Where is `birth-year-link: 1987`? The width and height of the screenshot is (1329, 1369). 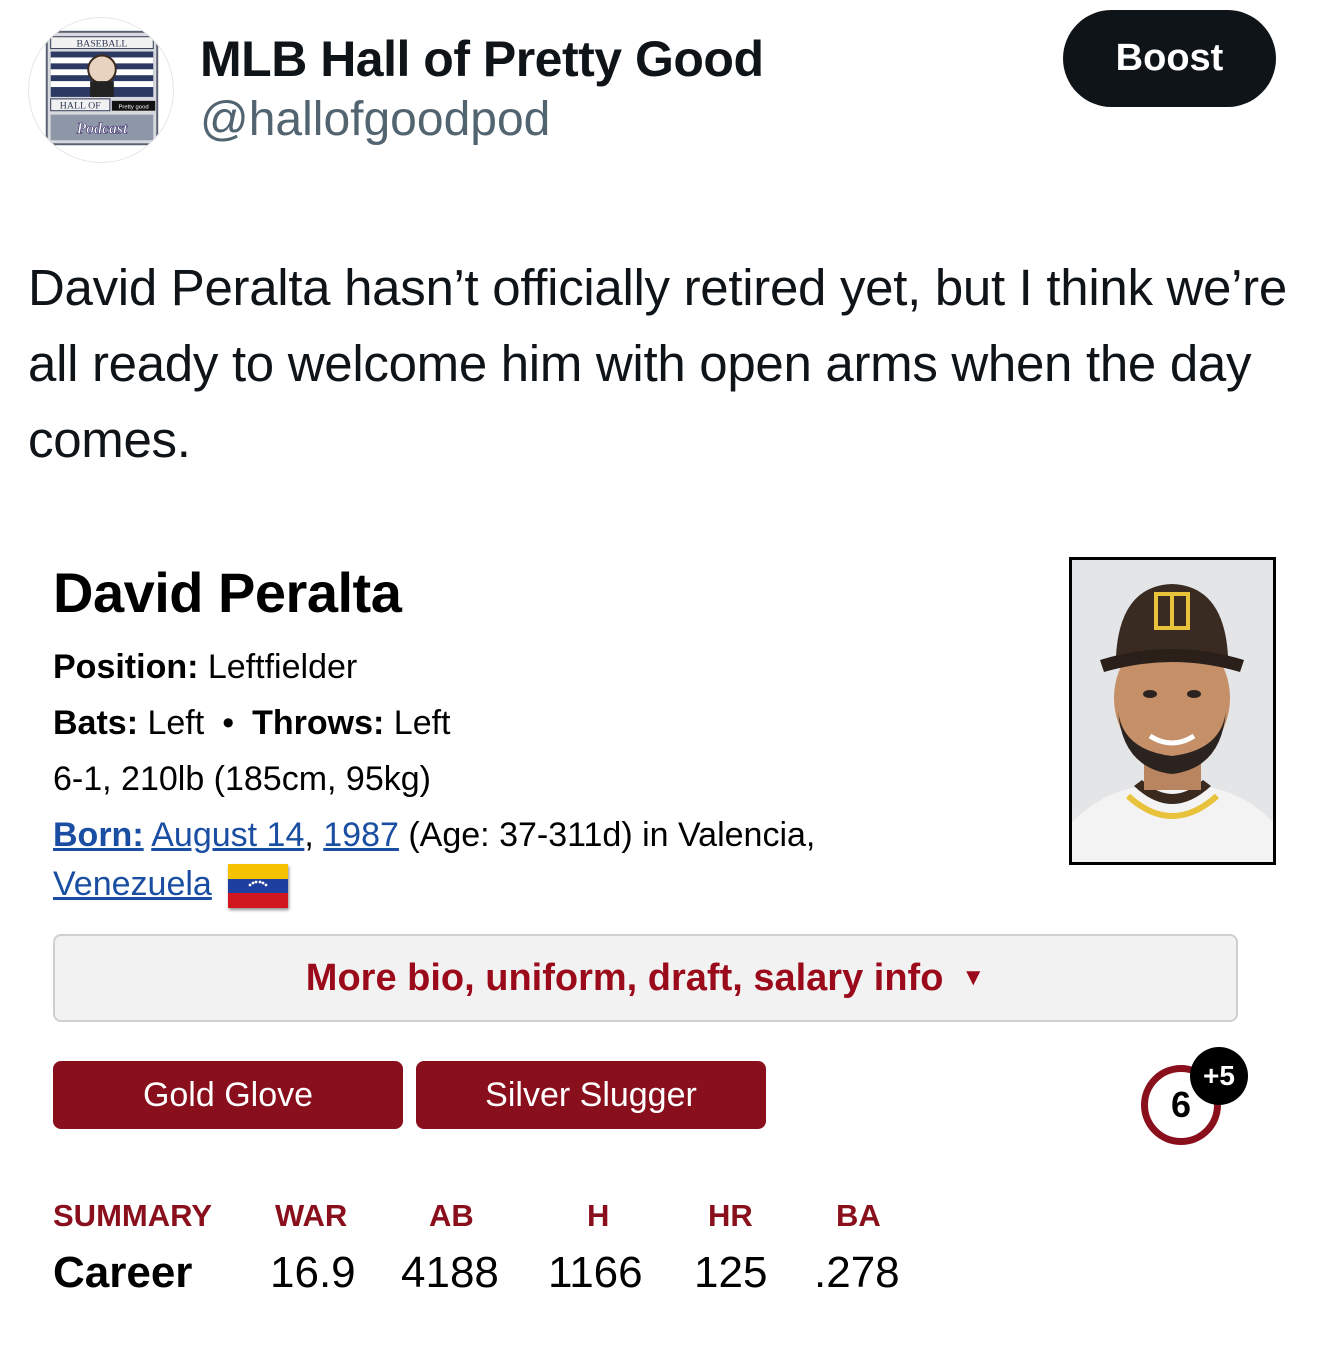 birth-year-link: 1987 is located at coordinates (361, 835).